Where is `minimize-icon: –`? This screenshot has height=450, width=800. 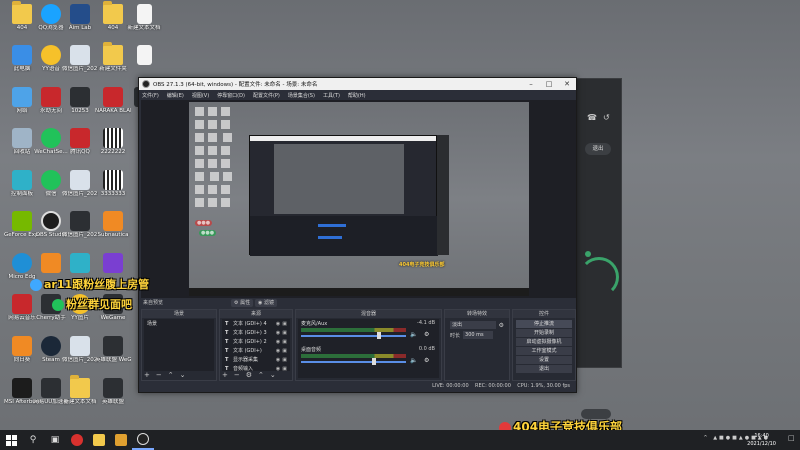 minimize-icon: – is located at coordinates (531, 84).